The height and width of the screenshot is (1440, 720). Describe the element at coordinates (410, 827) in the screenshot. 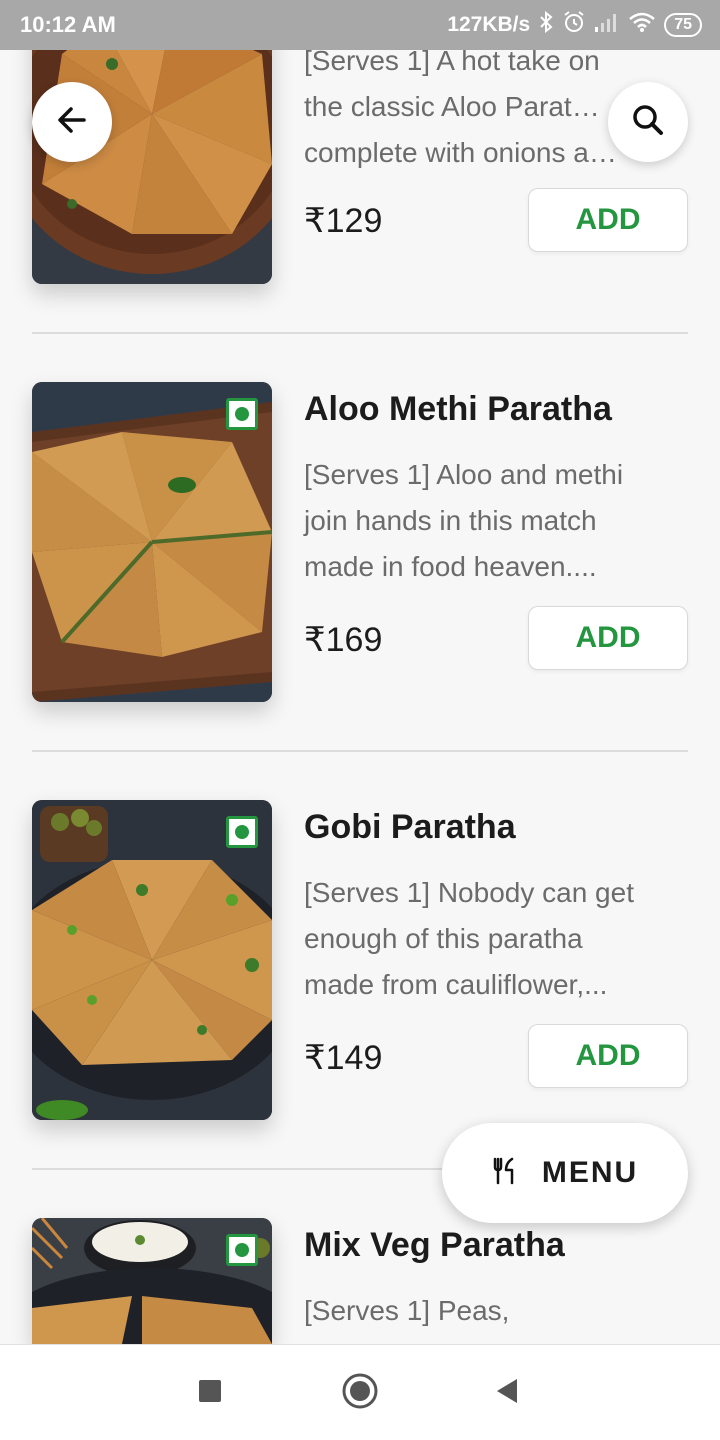

I see `item-title: Gobi Paratha` at that location.